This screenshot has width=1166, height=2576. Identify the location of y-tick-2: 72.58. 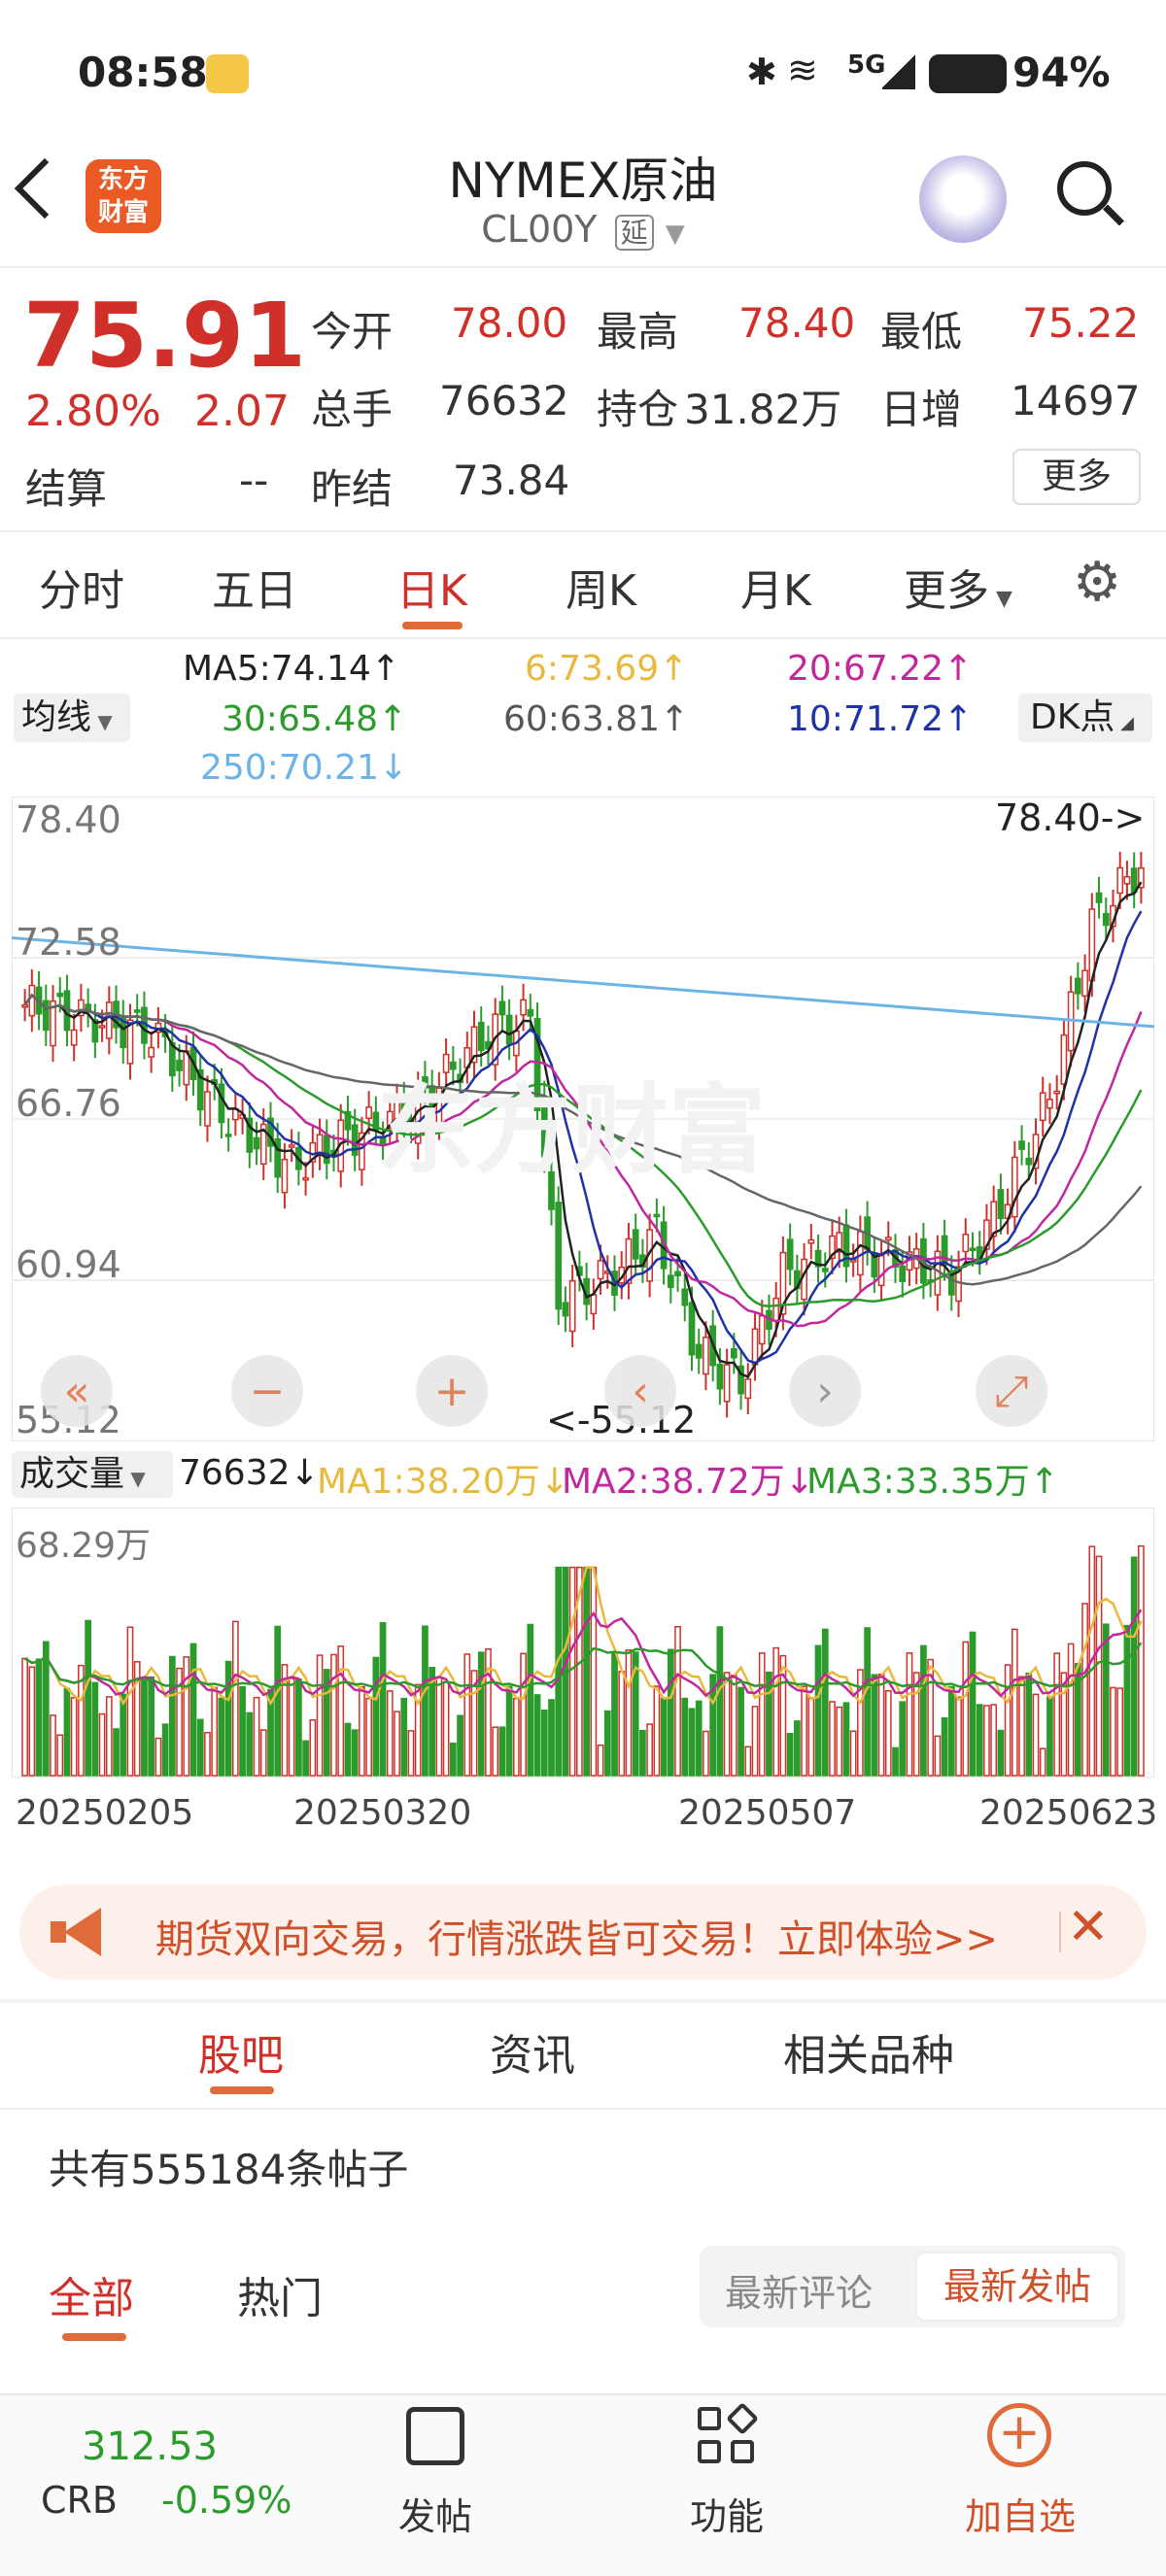
(68, 942).